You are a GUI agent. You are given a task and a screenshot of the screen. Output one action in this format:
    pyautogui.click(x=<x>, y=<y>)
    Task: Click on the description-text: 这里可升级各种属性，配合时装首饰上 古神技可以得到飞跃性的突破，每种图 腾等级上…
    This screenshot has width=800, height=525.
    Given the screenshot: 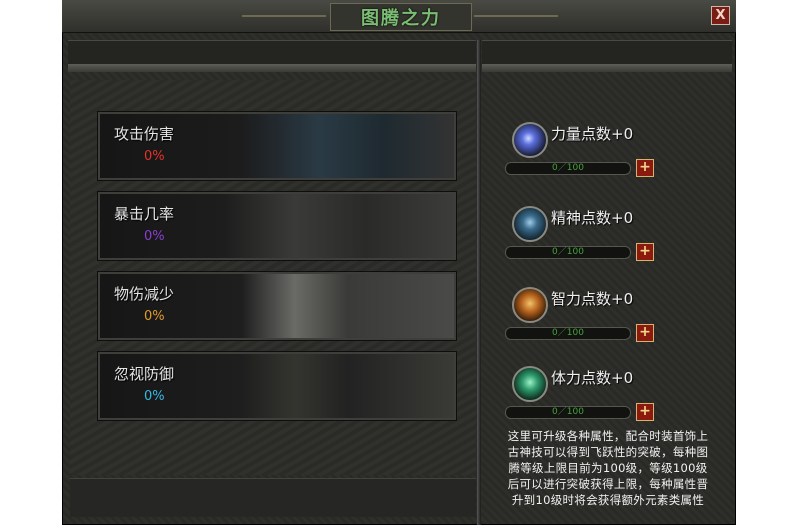 What is the action you would take?
    pyautogui.click(x=608, y=468)
    